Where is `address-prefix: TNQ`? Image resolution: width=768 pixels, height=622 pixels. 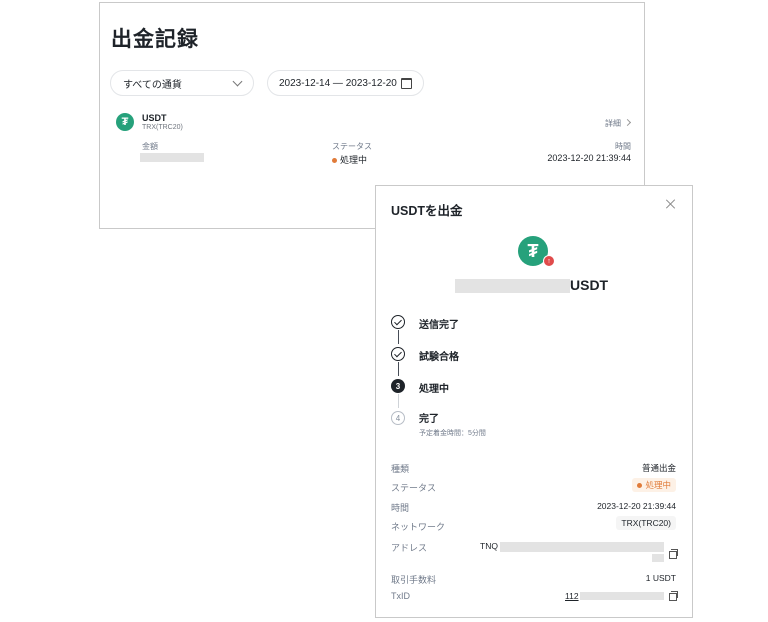 address-prefix: TNQ is located at coordinates (489, 546).